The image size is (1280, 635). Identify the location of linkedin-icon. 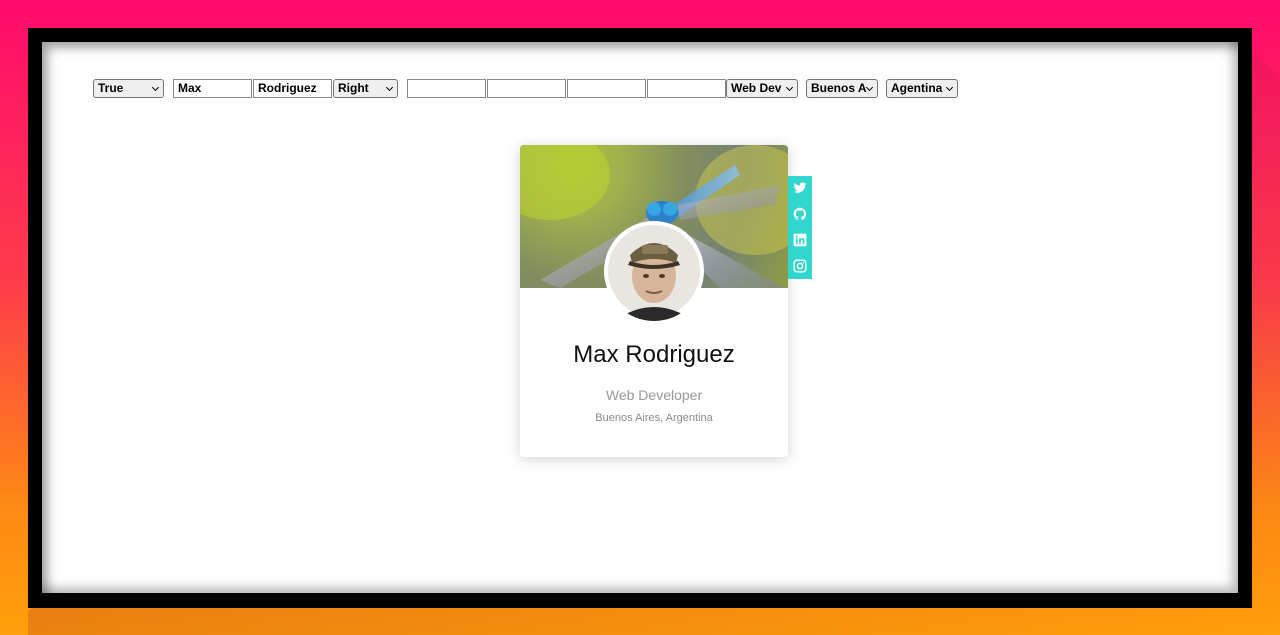
(800, 240).